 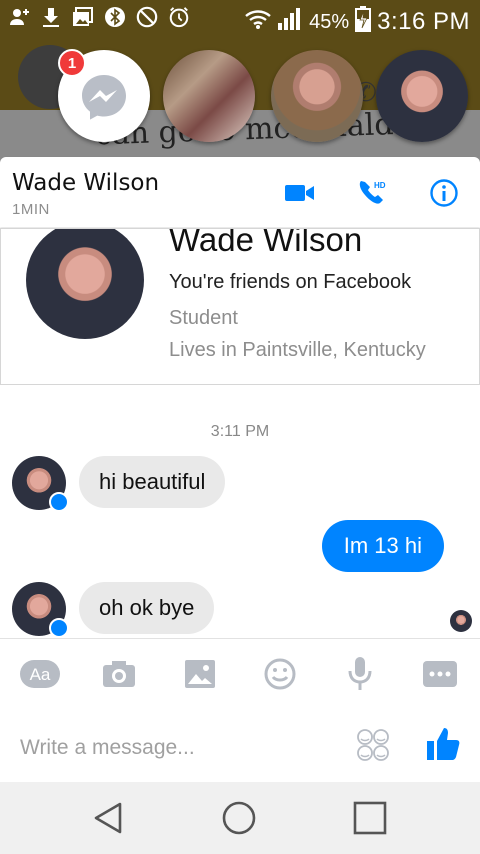 What do you see at coordinates (72, 63) in the screenshot?
I see `unread-badge: 1` at bounding box center [72, 63].